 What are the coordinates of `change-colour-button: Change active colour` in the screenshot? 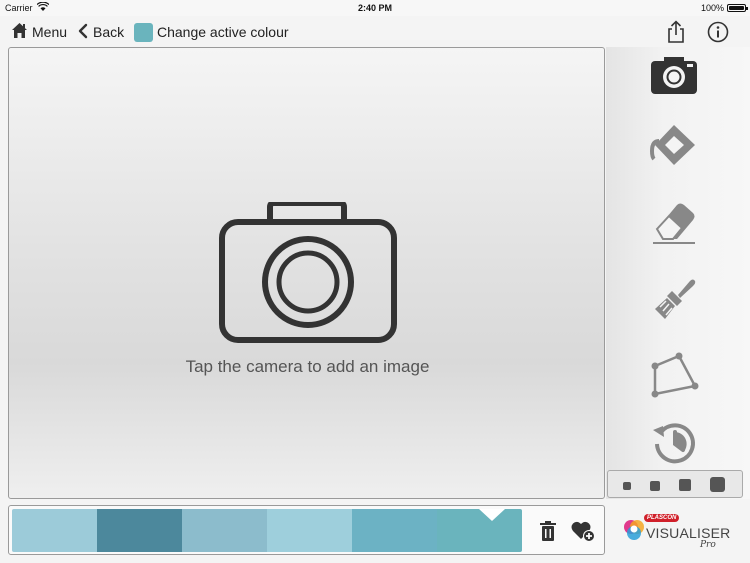 It's located at (211, 32).